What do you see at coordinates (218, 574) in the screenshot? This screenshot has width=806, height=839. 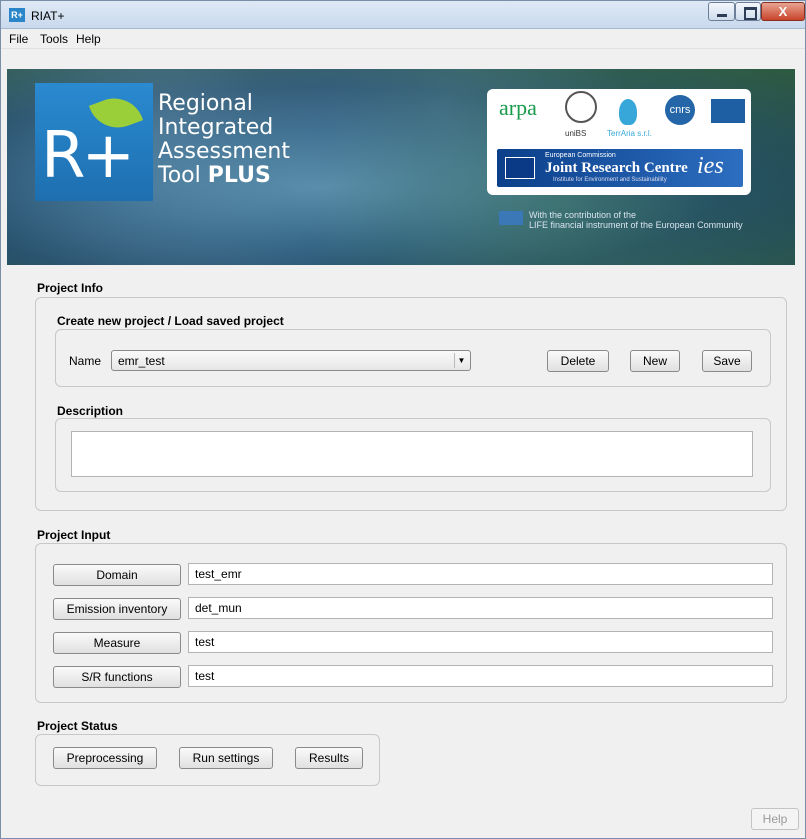 I see `domain-value: test_emr` at bounding box center [218, 574].